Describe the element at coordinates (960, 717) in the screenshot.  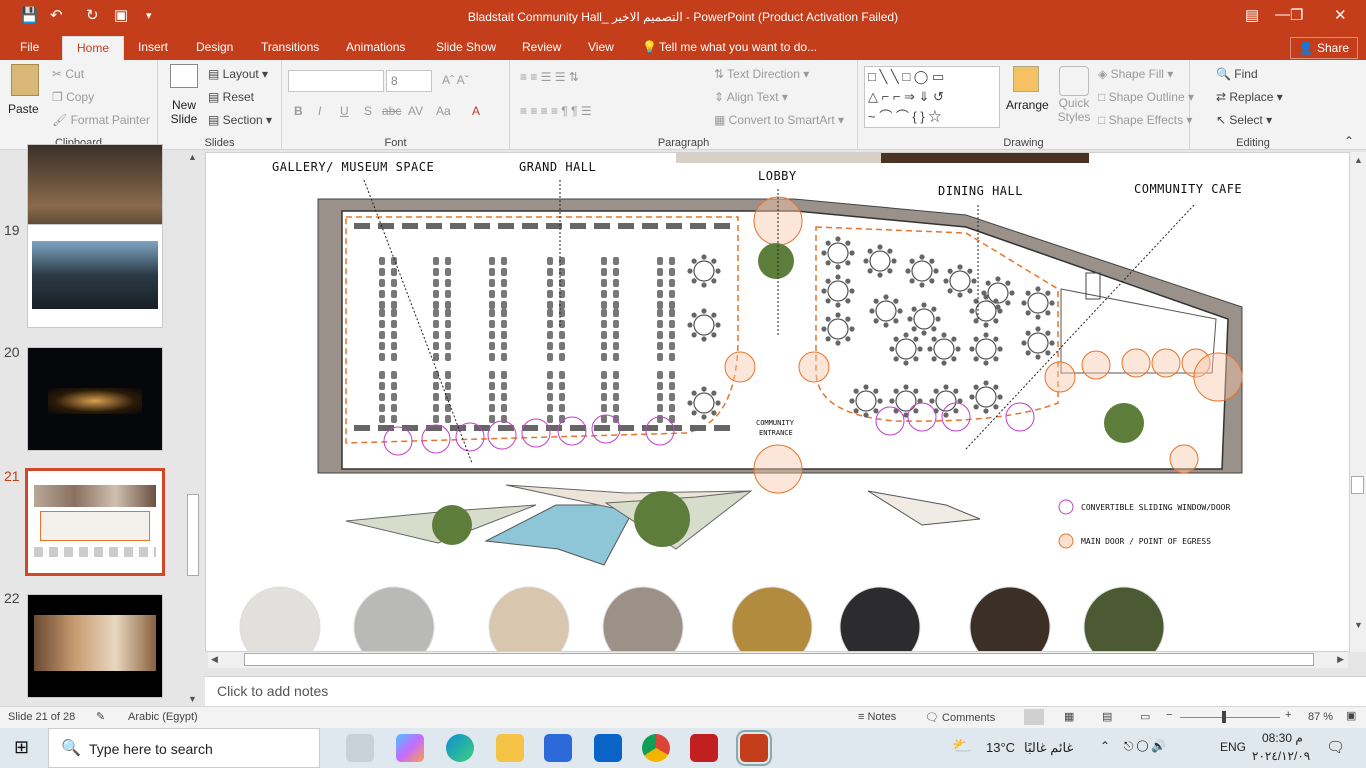
I see `comments-button: 🗨 Comments` at that location.